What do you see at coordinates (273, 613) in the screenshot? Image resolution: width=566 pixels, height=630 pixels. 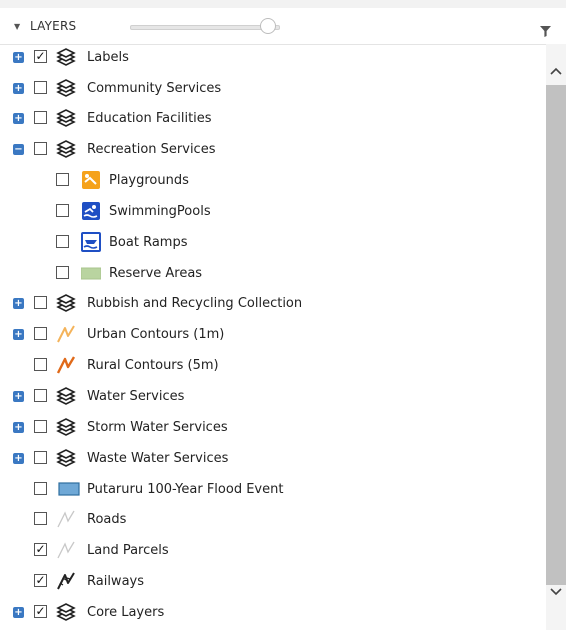 I see `layer-row-core-layers: + ✓ Core Layers` at bounding box center [273, 613].